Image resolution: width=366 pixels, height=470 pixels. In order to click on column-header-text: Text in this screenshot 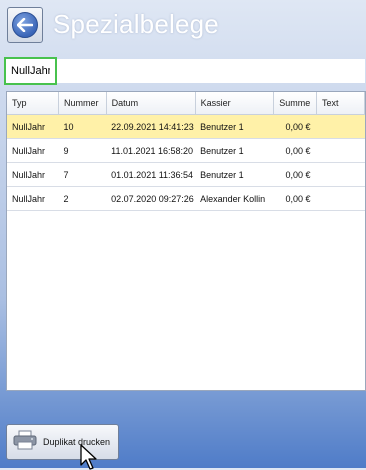, I will do `click(340, 103)`.